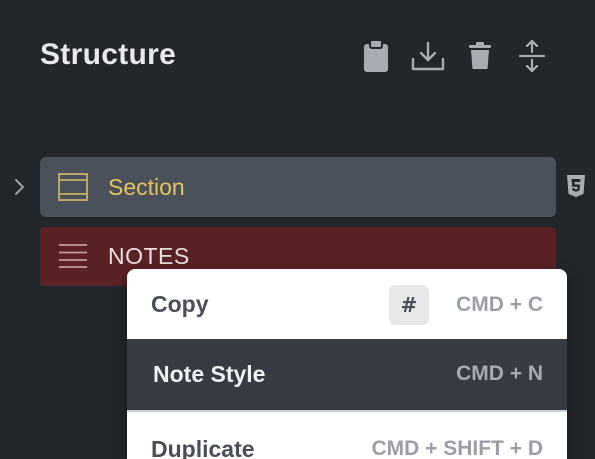 The image size is (595, 459). What do you see at coordinates (347, 374) in the screenshot?
I see `menu-item-note-style: Note Style CMD + N` at bounding box center [347, 374].